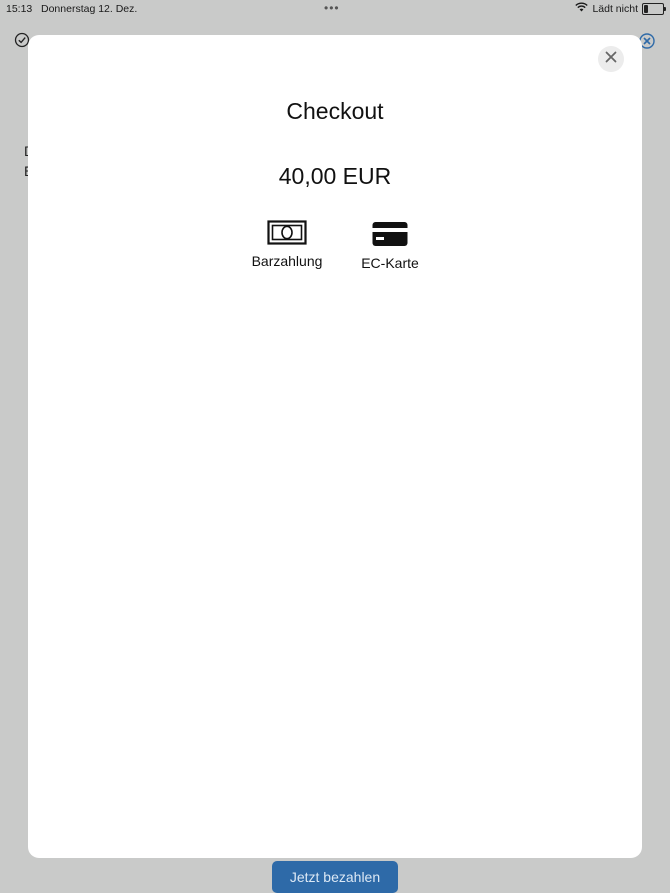  What do you see at coordinates (582, 8) in the screenshot?
I see `wifi-icon` at bounding box center [582, 8].